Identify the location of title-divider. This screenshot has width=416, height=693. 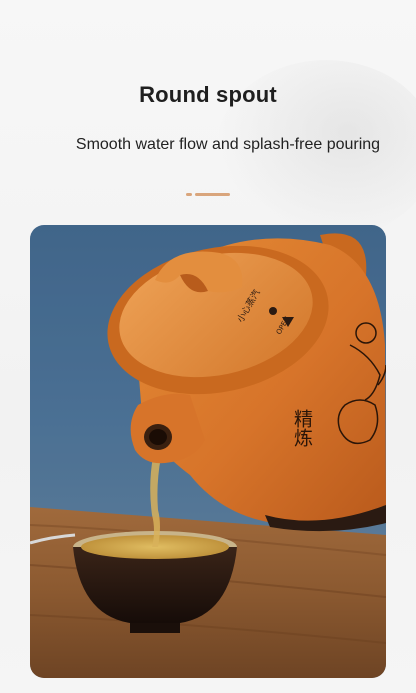
(208, 194).